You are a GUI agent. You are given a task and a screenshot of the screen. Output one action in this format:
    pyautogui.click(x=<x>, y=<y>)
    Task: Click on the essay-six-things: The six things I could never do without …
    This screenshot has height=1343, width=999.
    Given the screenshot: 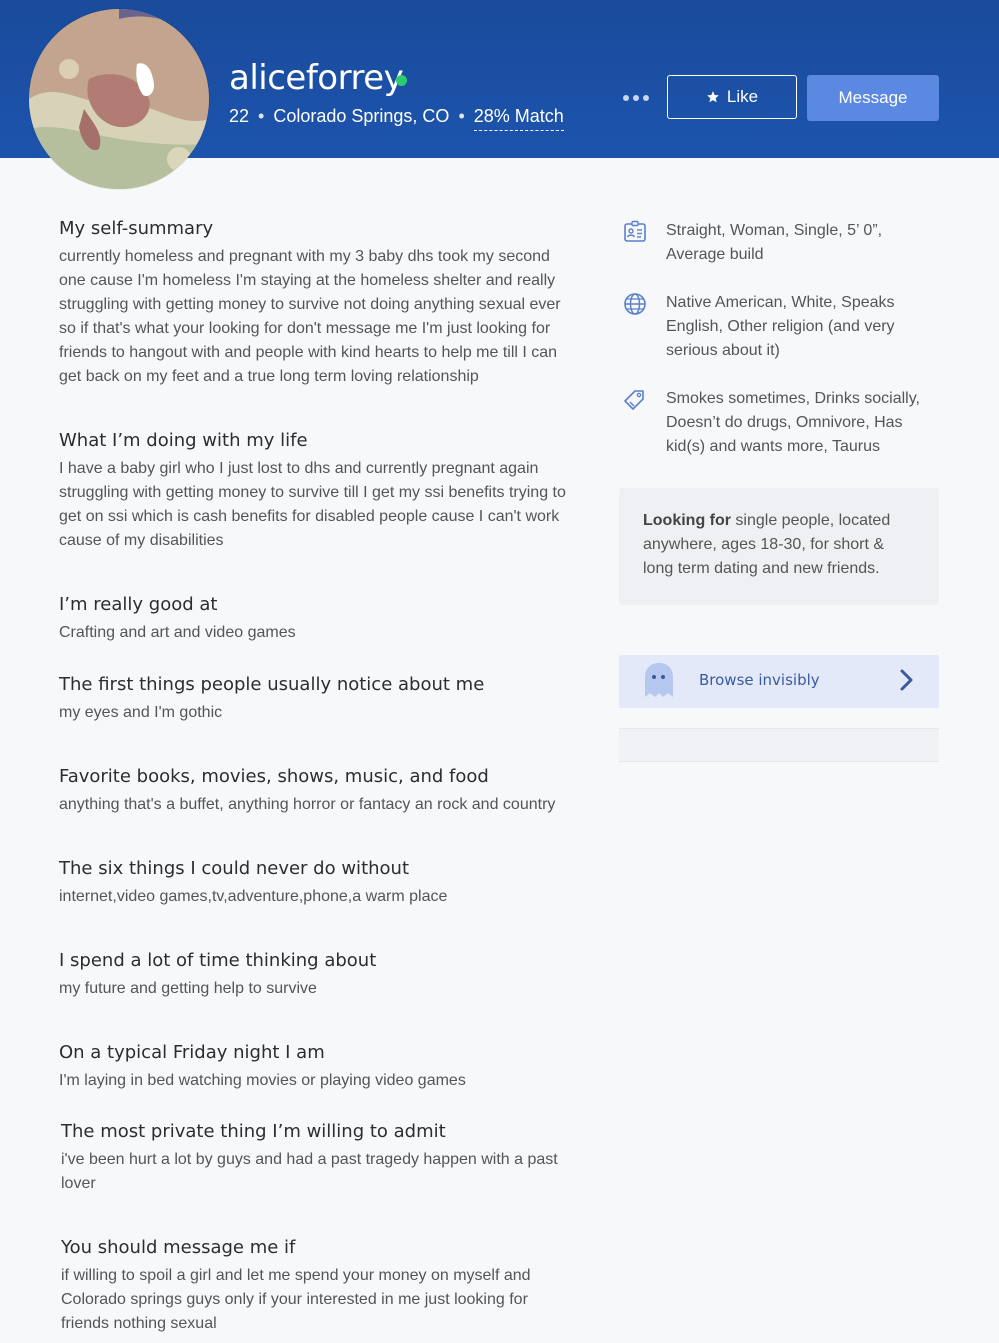 What is the action you would take?
    pyautogui.click(x=319, y=883)
    